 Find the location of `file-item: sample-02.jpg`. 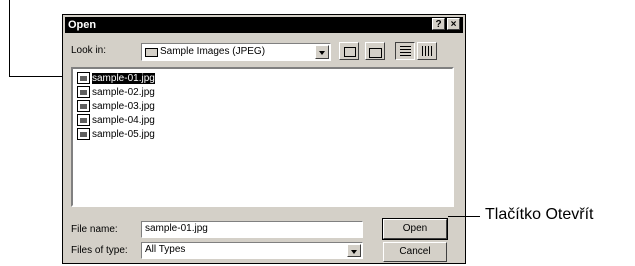

file-item: sample-02.jpg is located at coordinates (116, 93).